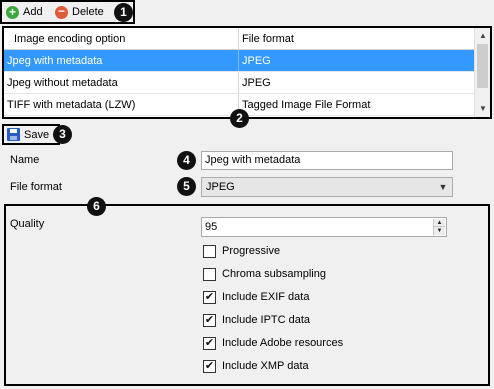 The image size is (494, 389). What do you see at coordinates (439, 223) in the screenshot?
I see `spin-up-icon: ▲` at bounding box center [439, 223].